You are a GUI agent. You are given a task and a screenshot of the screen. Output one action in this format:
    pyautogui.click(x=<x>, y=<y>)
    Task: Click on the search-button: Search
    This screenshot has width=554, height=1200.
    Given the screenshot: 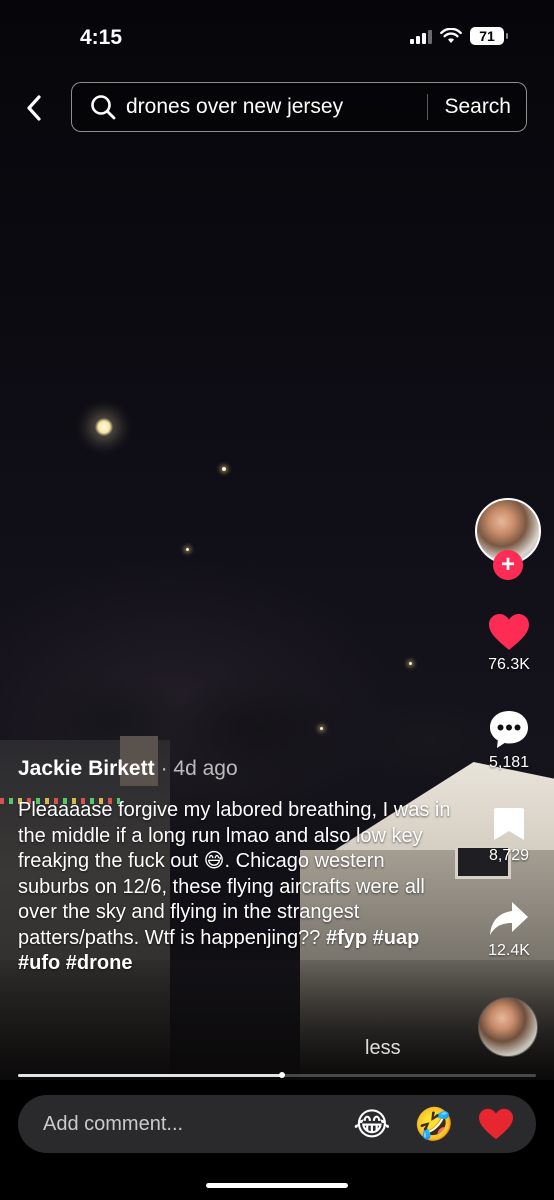 What is the action you would take?
    pyautogui.click(x=477, y=107)
    